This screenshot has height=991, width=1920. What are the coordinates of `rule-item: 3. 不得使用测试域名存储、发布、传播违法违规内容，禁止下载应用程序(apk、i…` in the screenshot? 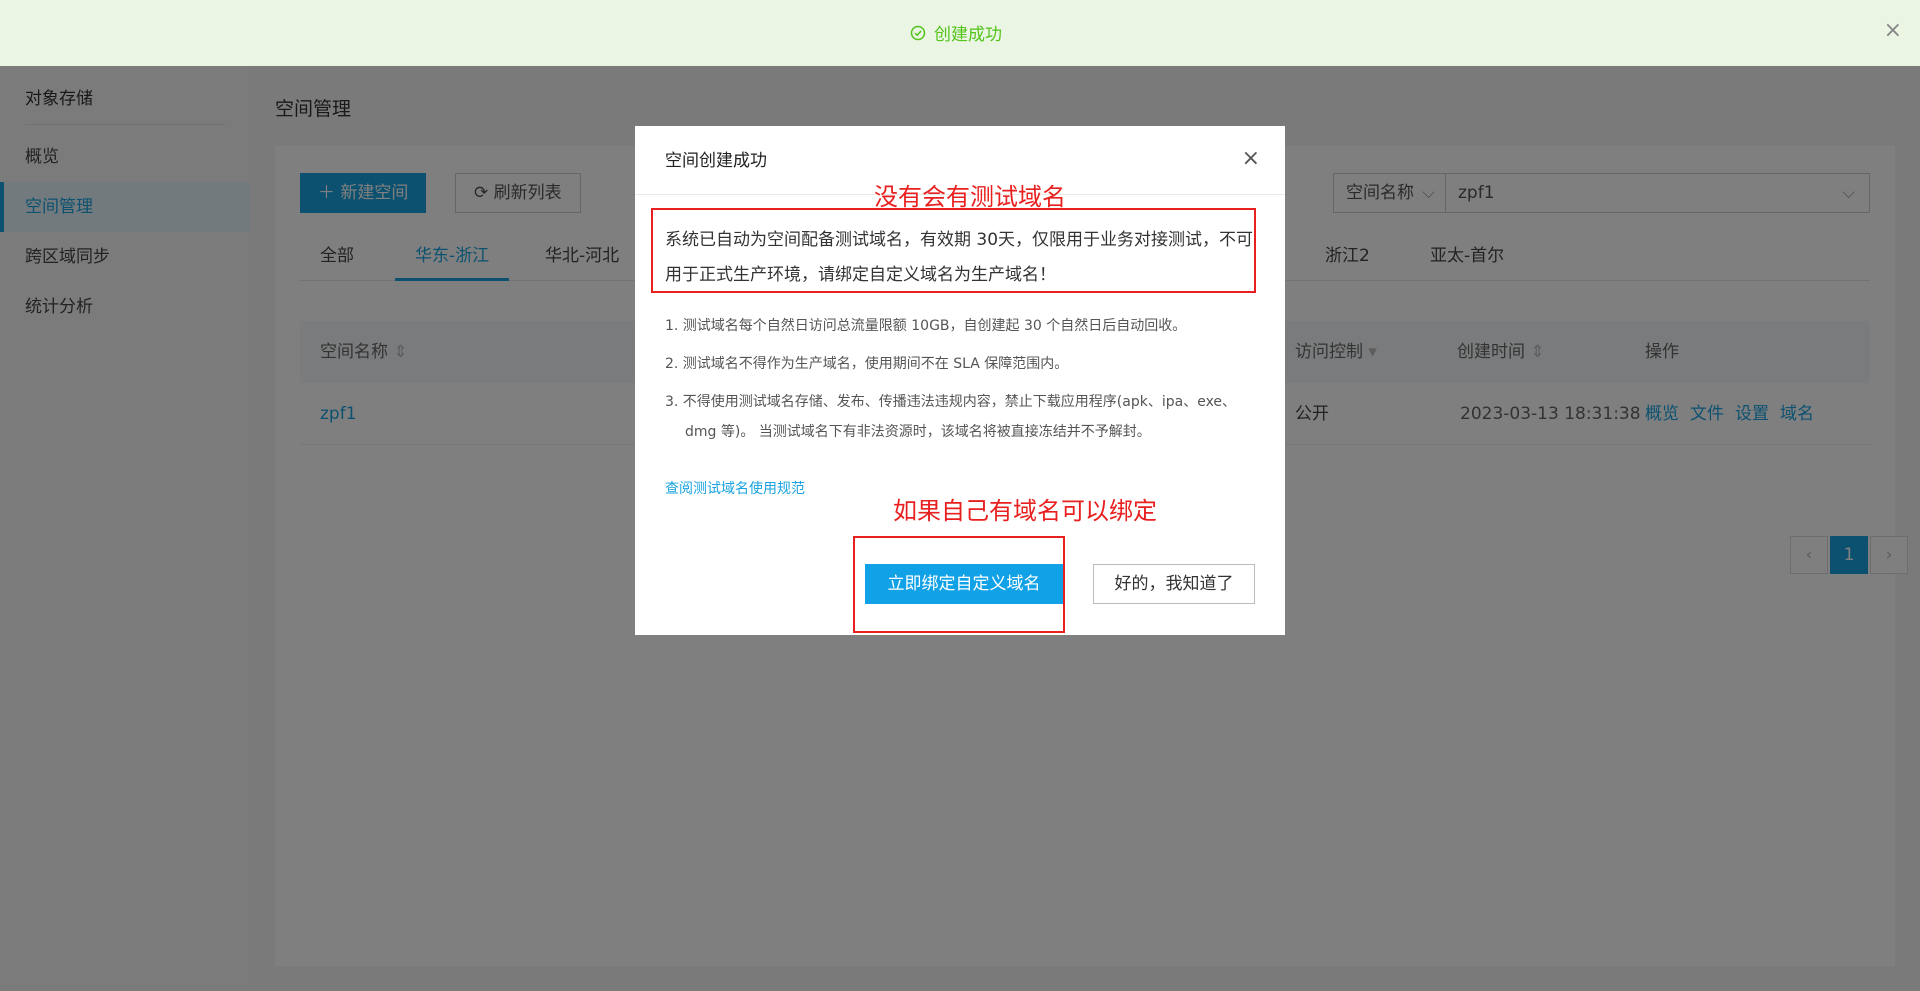 It's located at (951, 417).